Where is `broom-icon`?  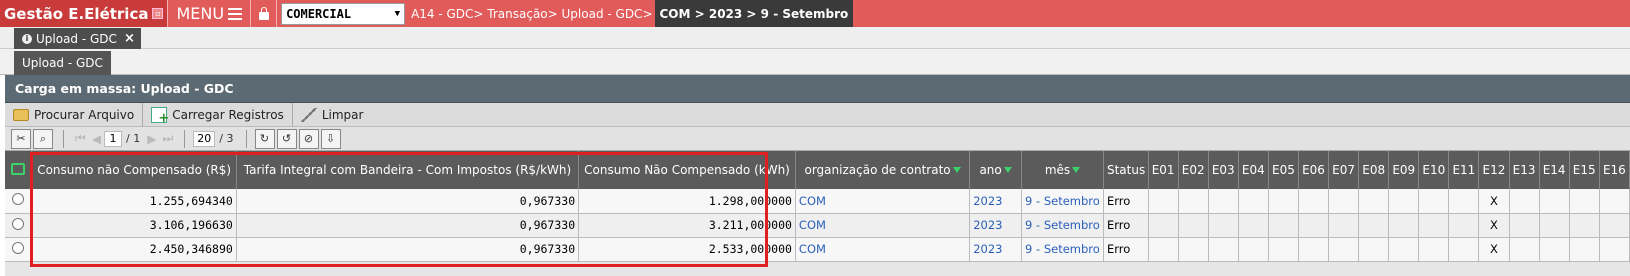
broom-icon is located at coordinates (308, 114).